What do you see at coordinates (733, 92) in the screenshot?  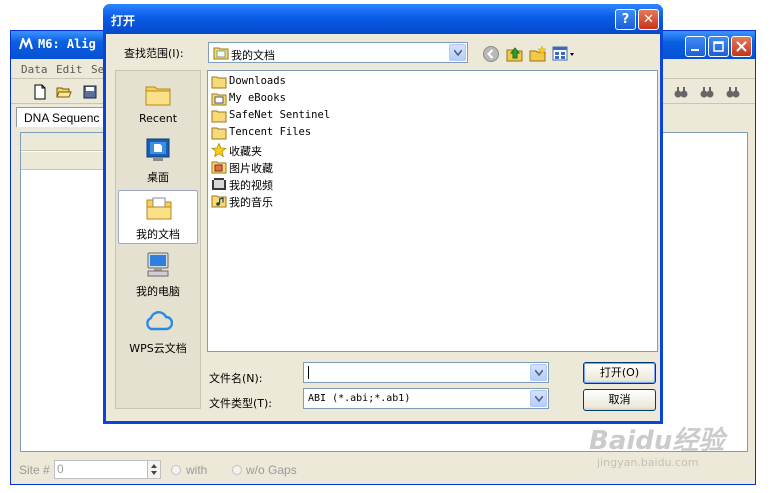 I see `find-prev-icon` at bounding box center [733, 92].